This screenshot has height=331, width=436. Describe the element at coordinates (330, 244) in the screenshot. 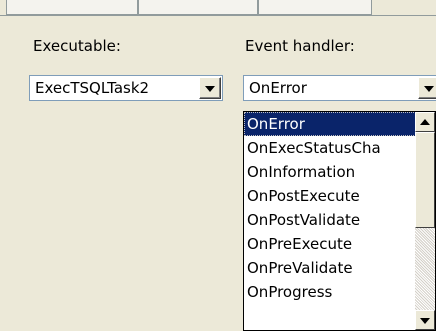

I see `option-onpreexecute: OnPreExecute` at that location.